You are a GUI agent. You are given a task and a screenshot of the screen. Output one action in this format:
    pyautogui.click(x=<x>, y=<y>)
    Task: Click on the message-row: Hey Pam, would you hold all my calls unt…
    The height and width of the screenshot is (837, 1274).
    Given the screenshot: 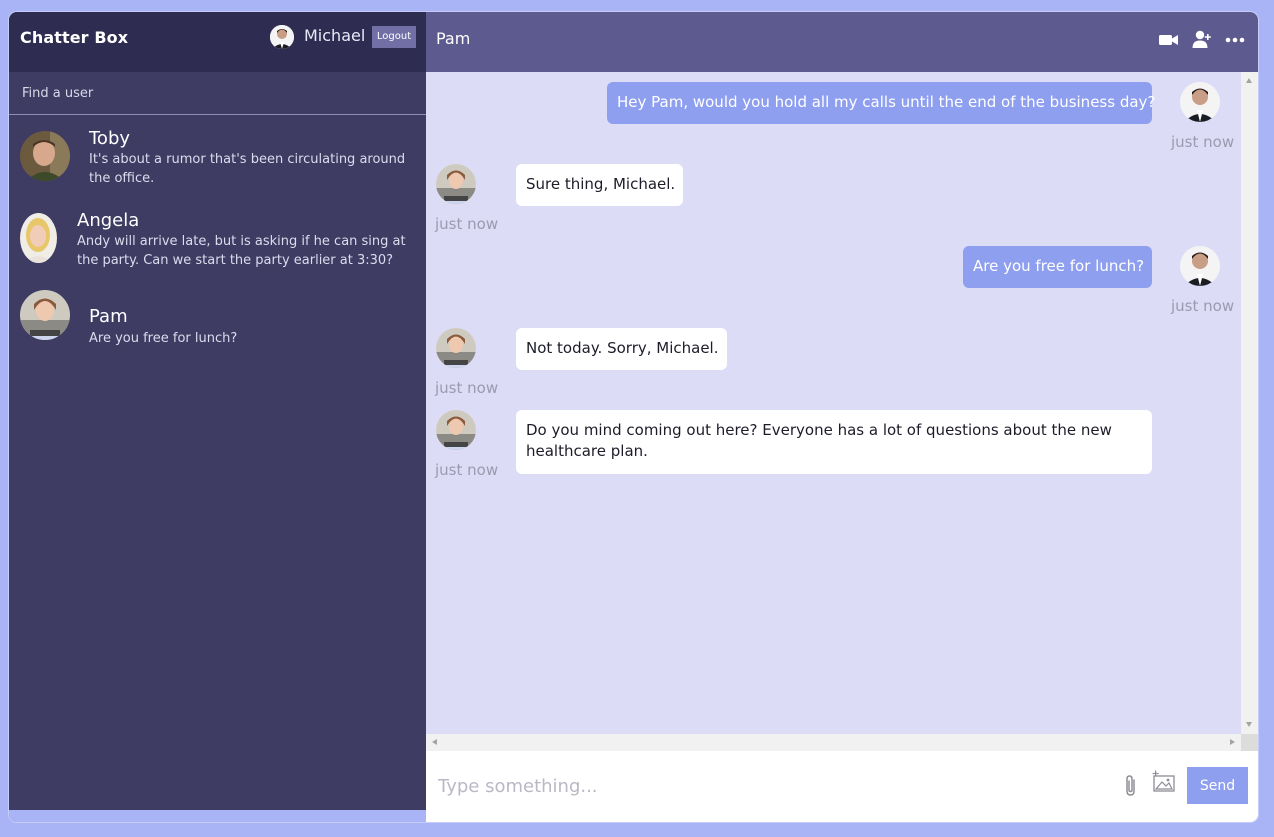 What is the action you would take?
    pyautogui.click(x=833, y=116)
    